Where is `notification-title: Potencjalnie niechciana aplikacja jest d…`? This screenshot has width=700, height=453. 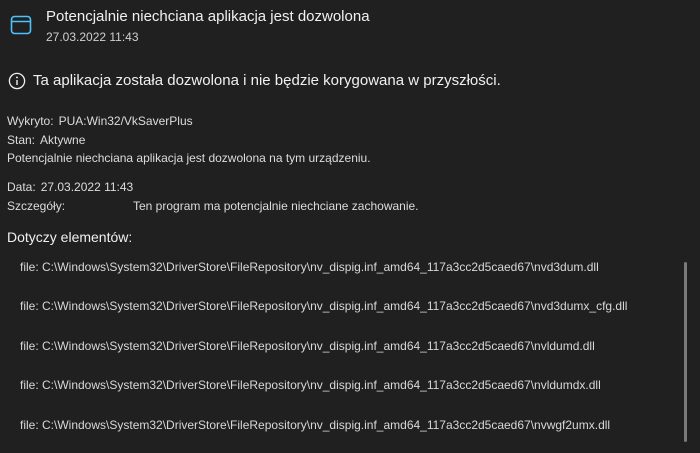 notification-title: Potencjalnie niechciana aplikacja jest d… is located at coordinates (208, 16).